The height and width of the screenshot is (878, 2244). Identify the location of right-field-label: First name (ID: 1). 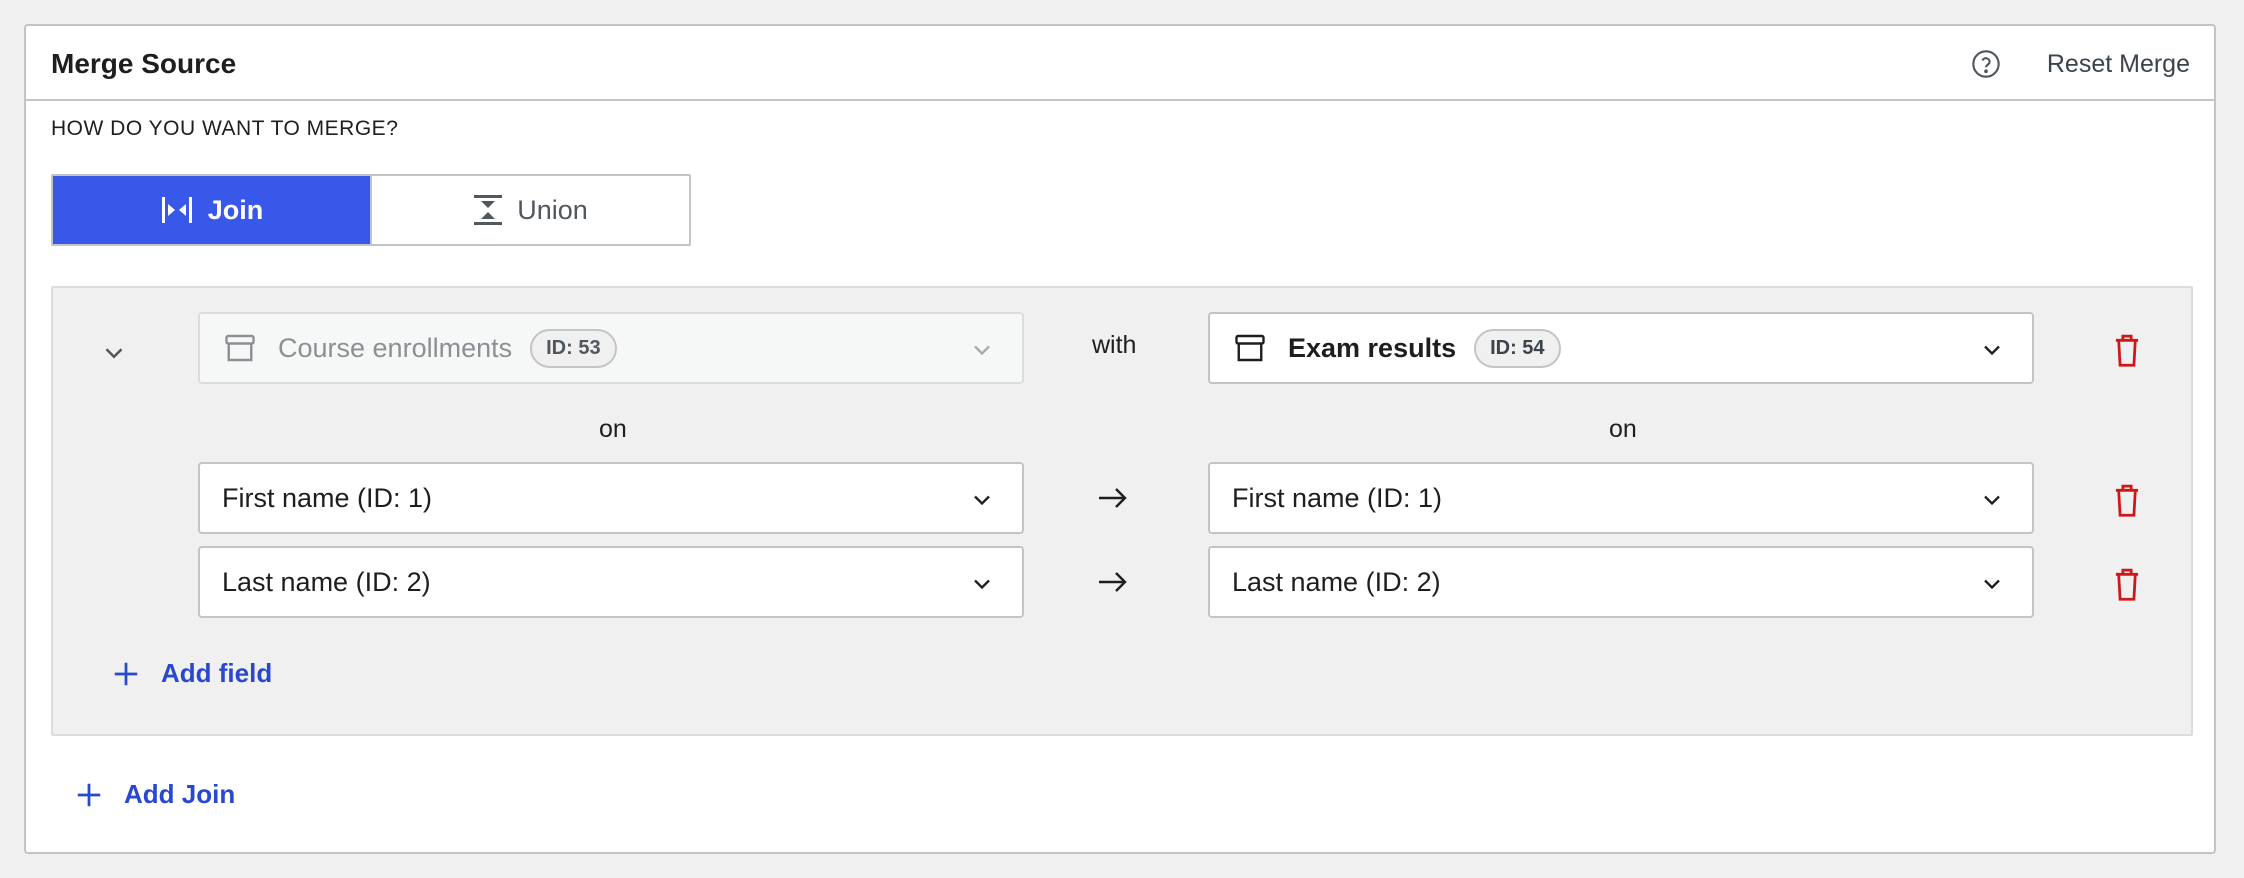
(1337, 497).